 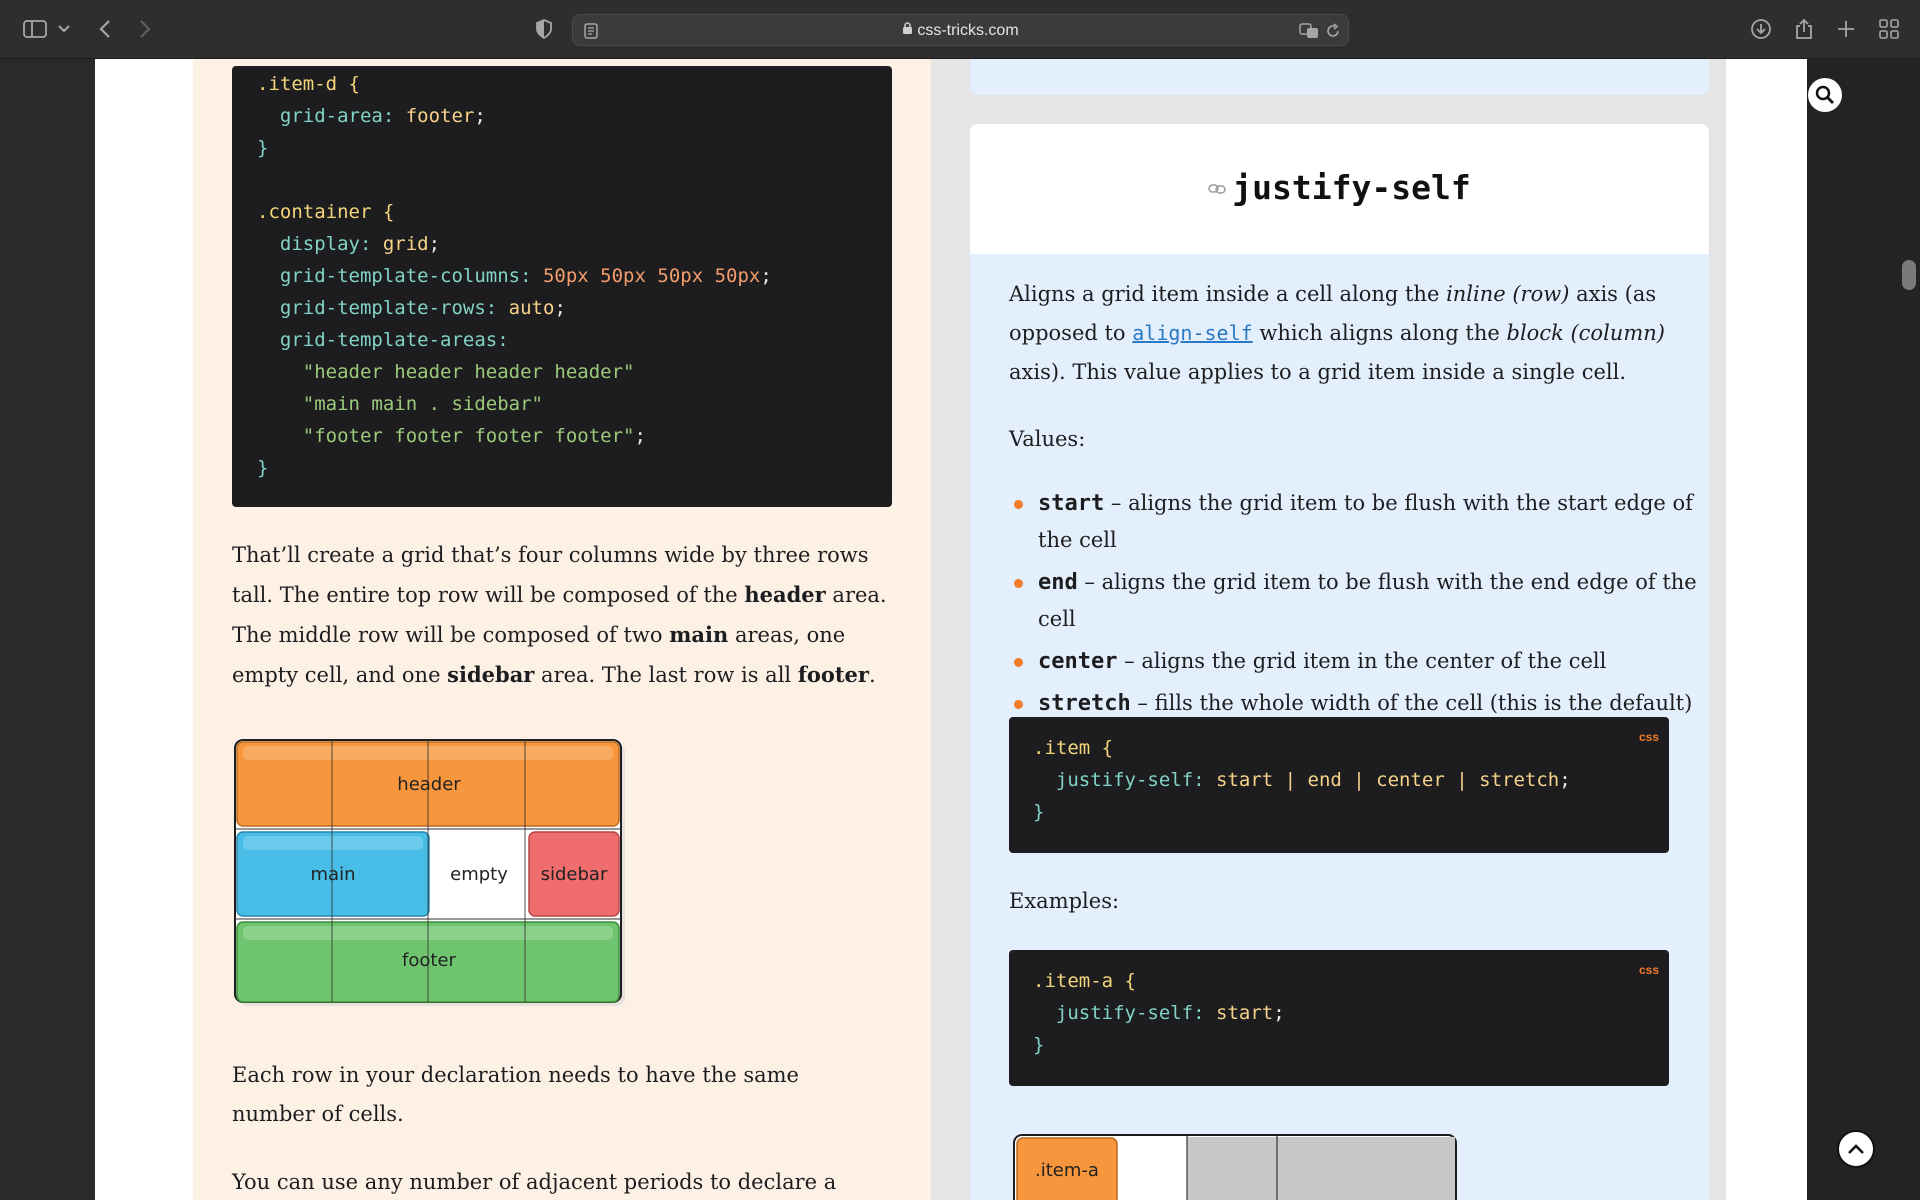 I want to click on code-block-item-a-example: css .item-a { justify-self: start;}, so click(x=1339, y=1018).